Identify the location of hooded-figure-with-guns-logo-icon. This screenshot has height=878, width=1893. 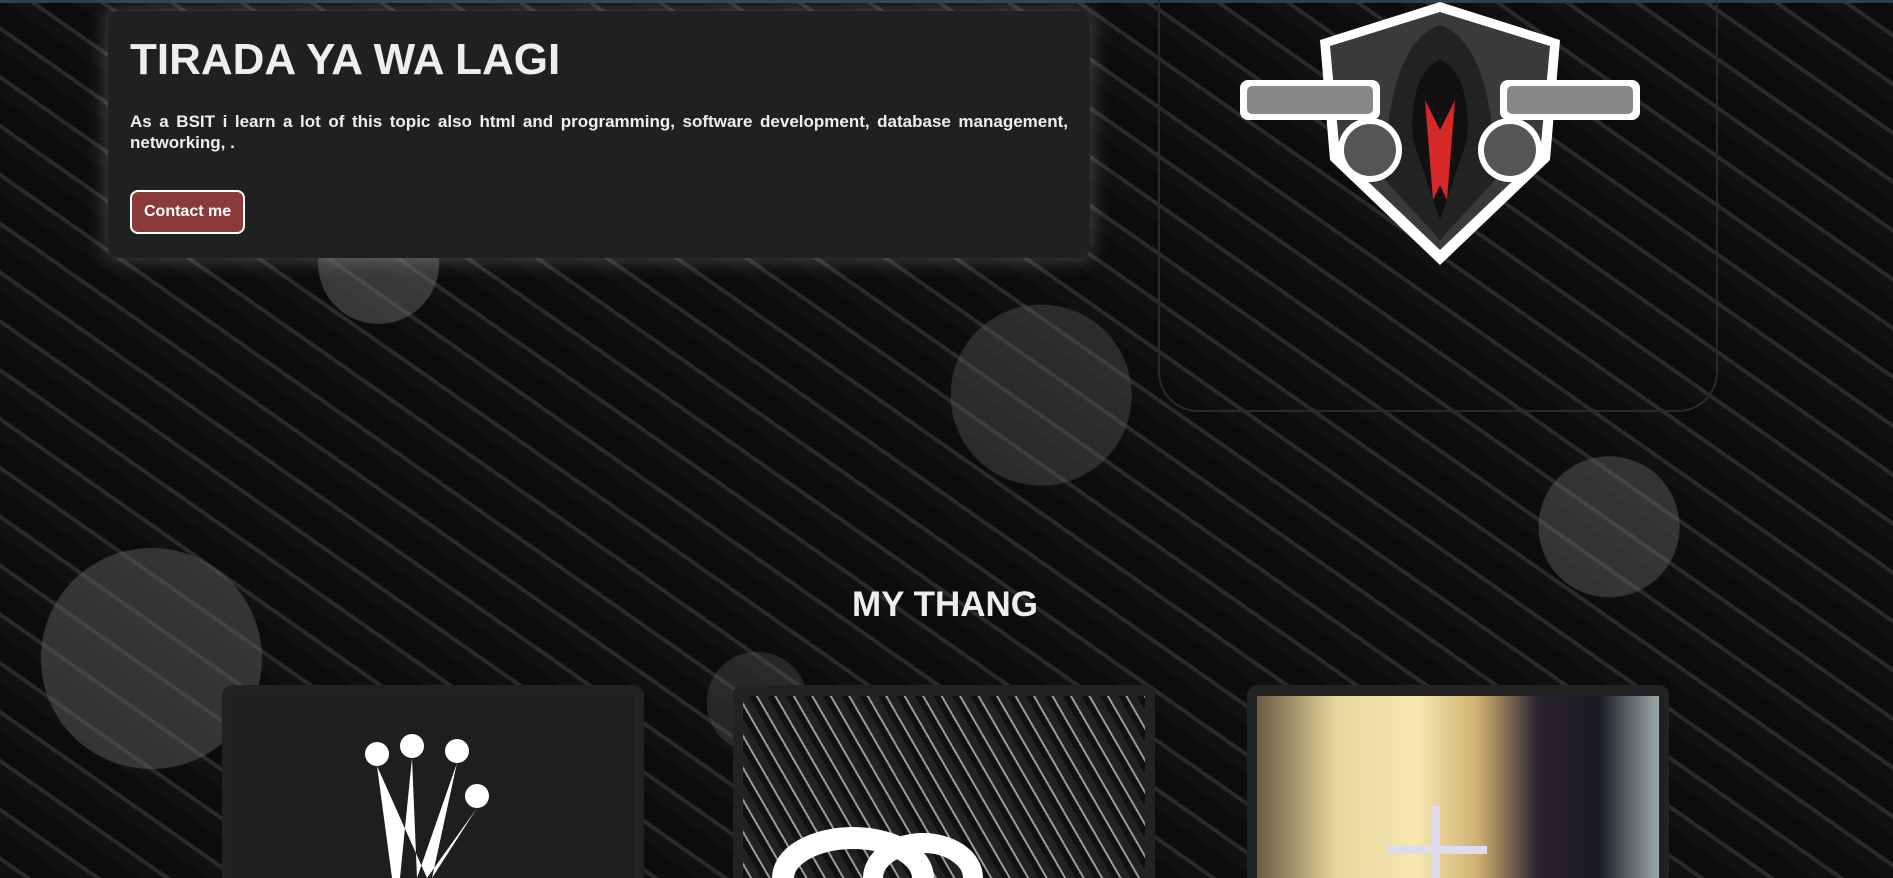
(1440, 133).